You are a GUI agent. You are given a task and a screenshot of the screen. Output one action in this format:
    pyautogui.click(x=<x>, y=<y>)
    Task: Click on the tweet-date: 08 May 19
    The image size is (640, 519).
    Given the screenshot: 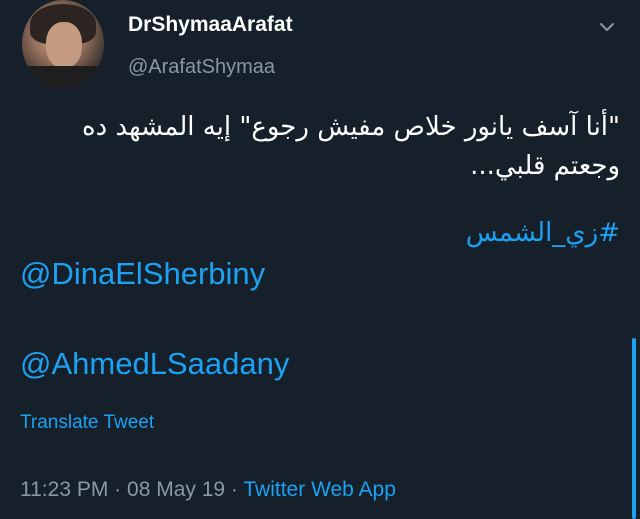 What is the action you would take?
    pyautogui.click(x=176, y=489)
    